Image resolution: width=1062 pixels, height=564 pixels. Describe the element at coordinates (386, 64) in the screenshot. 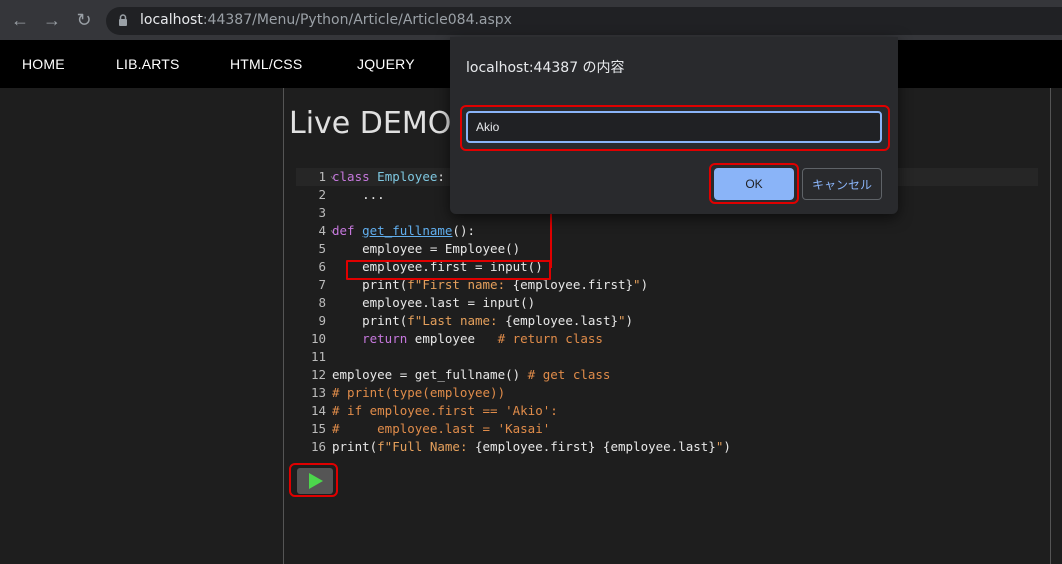

I see `nav-item-jquery: JQUERY` at that location.